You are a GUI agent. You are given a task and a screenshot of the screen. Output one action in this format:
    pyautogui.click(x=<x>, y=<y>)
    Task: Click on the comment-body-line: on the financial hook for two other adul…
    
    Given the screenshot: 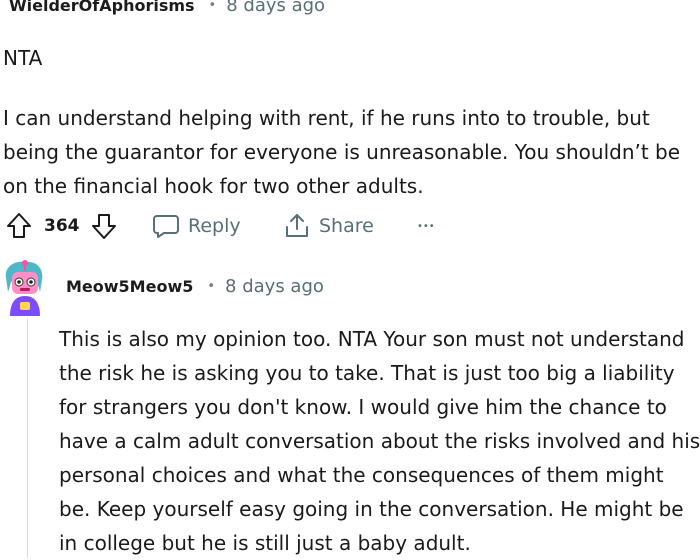 What is the action you would take?
    pyautogui.click(x=213, y=186)
    